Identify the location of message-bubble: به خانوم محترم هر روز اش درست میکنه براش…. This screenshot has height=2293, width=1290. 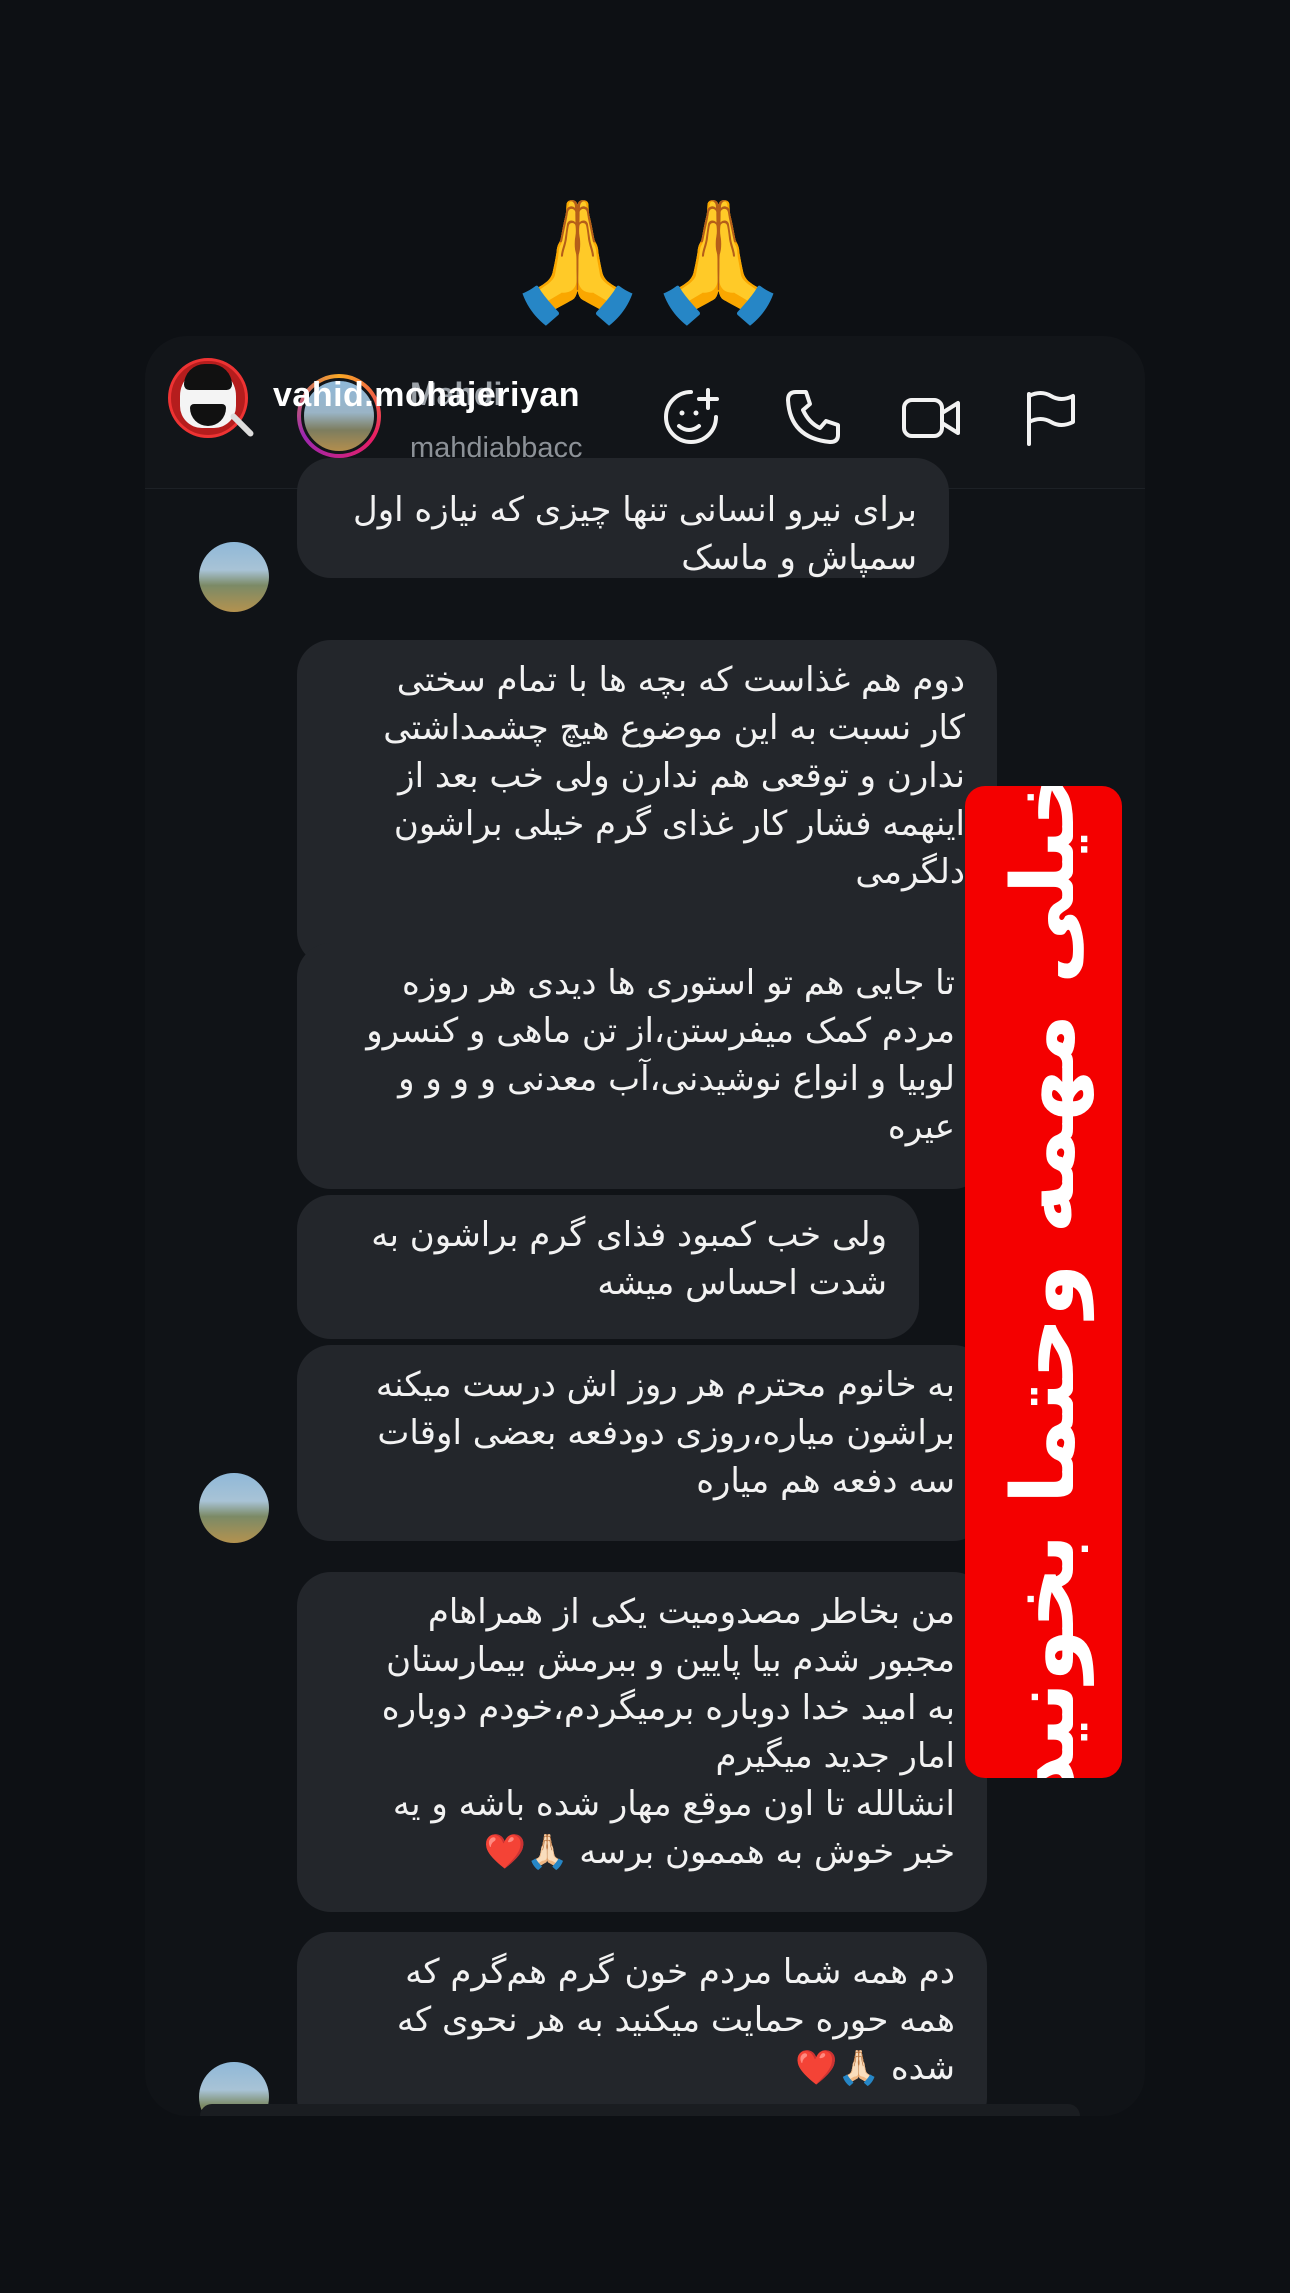
(642, 1443).